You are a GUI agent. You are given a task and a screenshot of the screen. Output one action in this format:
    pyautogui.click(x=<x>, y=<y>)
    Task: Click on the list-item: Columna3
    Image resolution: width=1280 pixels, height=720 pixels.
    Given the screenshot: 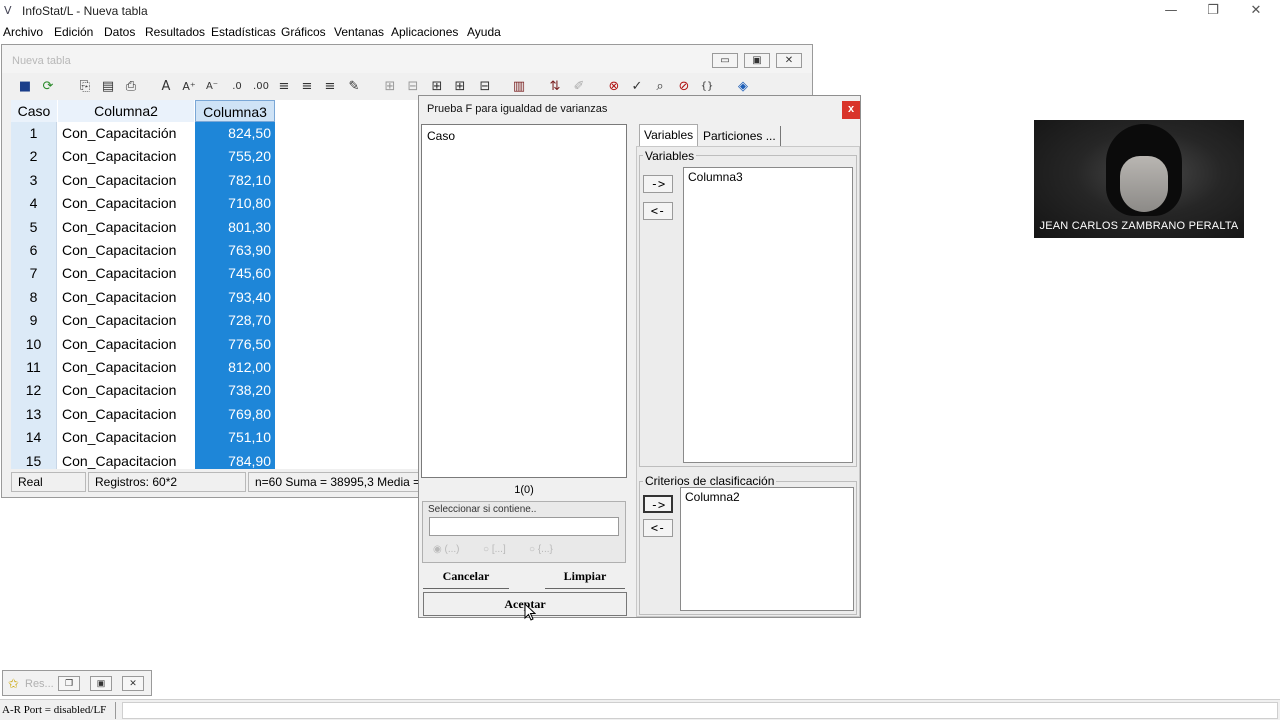 What is the action you would take?
    pyautogui.click(x=715, y=177)
    